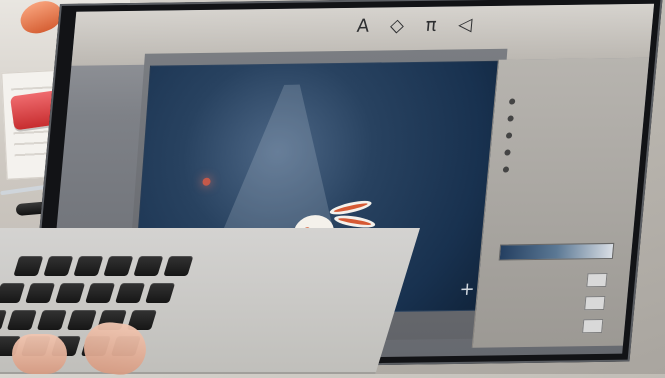 The height and width of the screenshot is (378, 665). What do you see at coordinates (431, 26) in the screenshot?
I see `equation-icon: π` at bounding box center [431, 26].